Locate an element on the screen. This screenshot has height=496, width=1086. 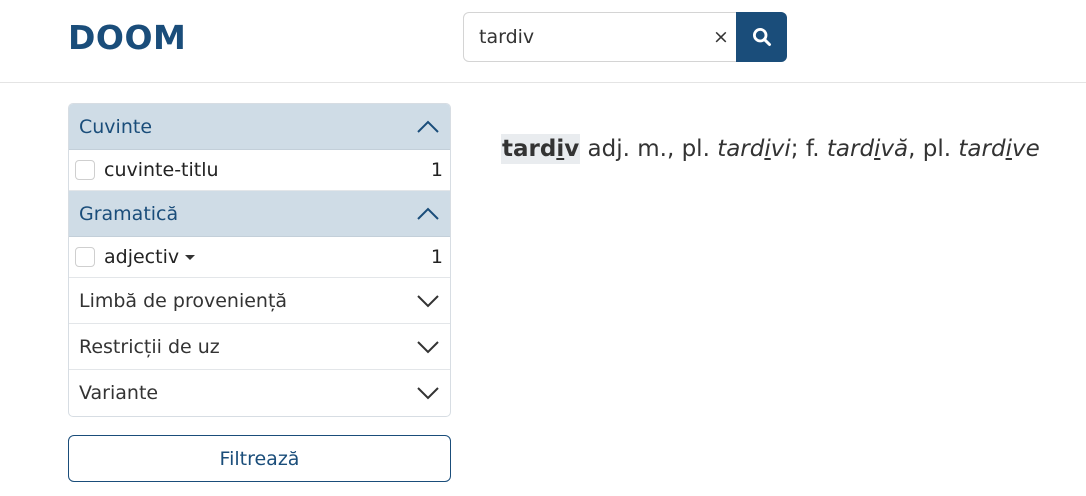
filter-header-label: Restricții de uz is located at coordinates (149, 346).